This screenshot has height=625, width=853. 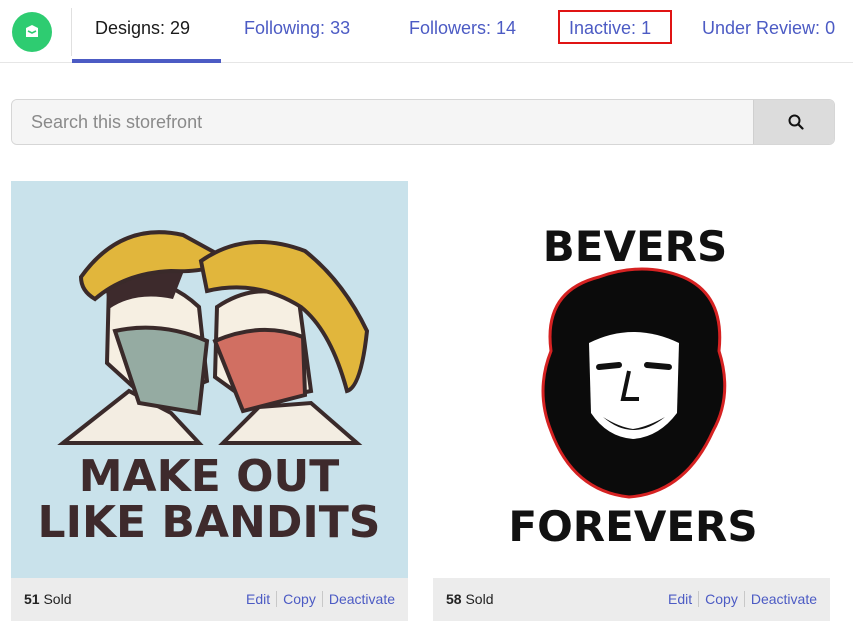 I want to click on sold-count: 58, so click(x=454, y=599).